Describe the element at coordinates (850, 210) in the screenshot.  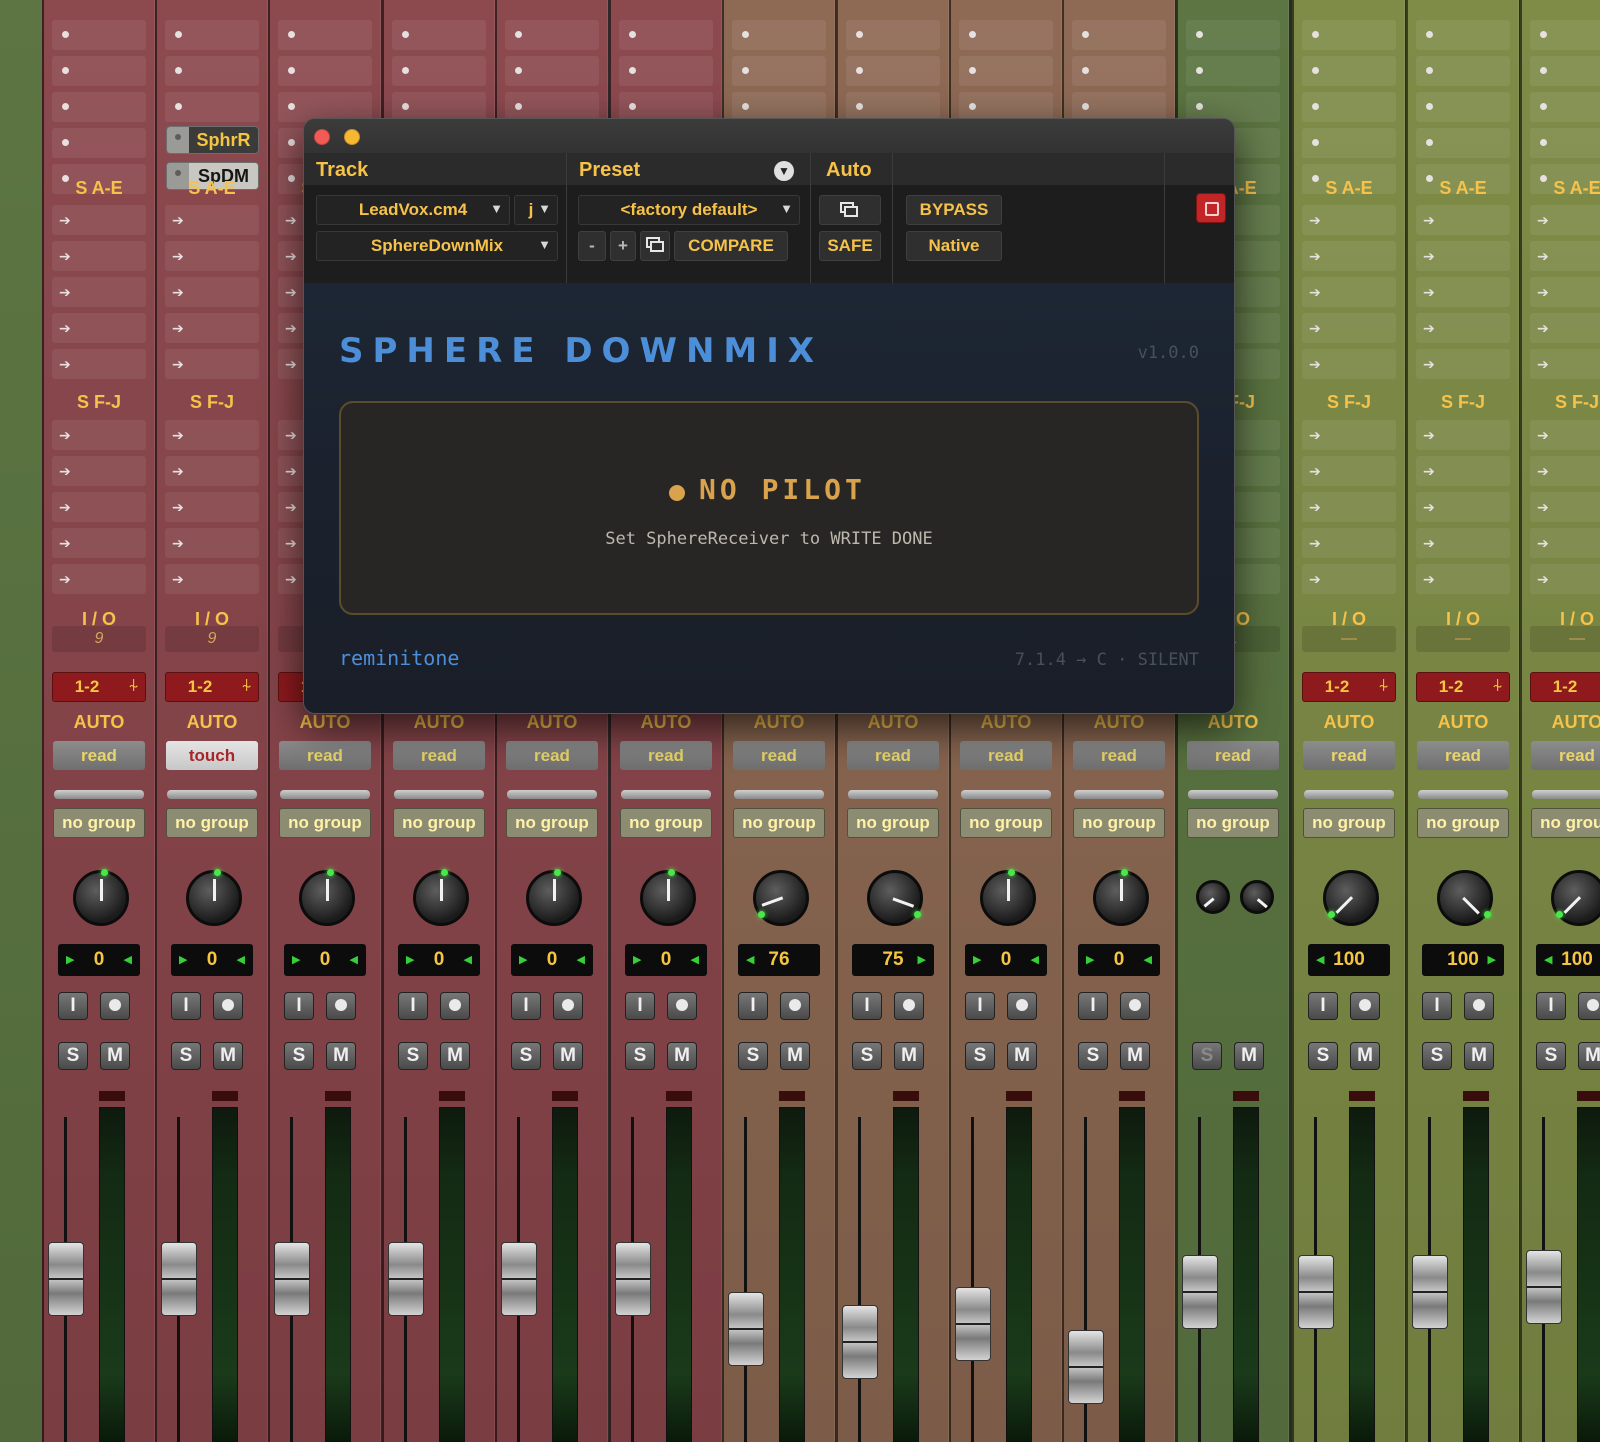
I see `link-button` at that location.